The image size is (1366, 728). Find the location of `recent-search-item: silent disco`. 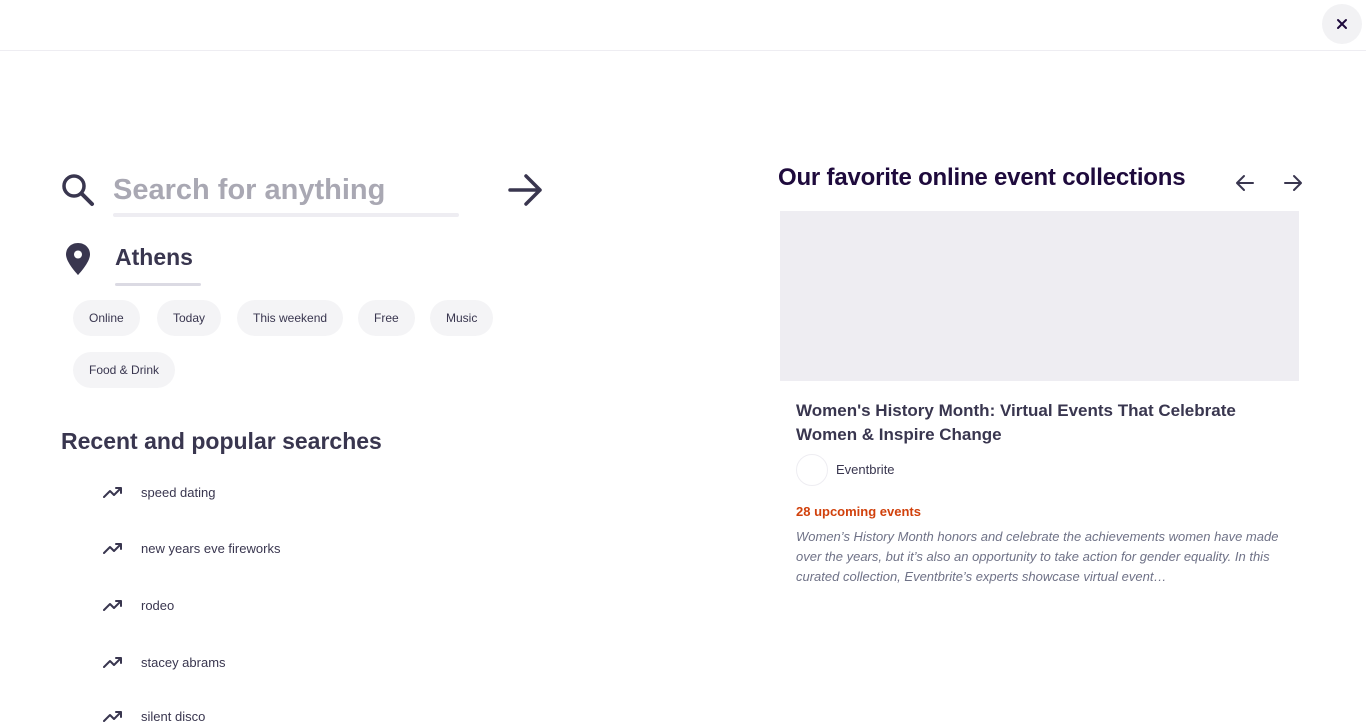

recent-search-item: silent disco is located at coordinates (154, 716).